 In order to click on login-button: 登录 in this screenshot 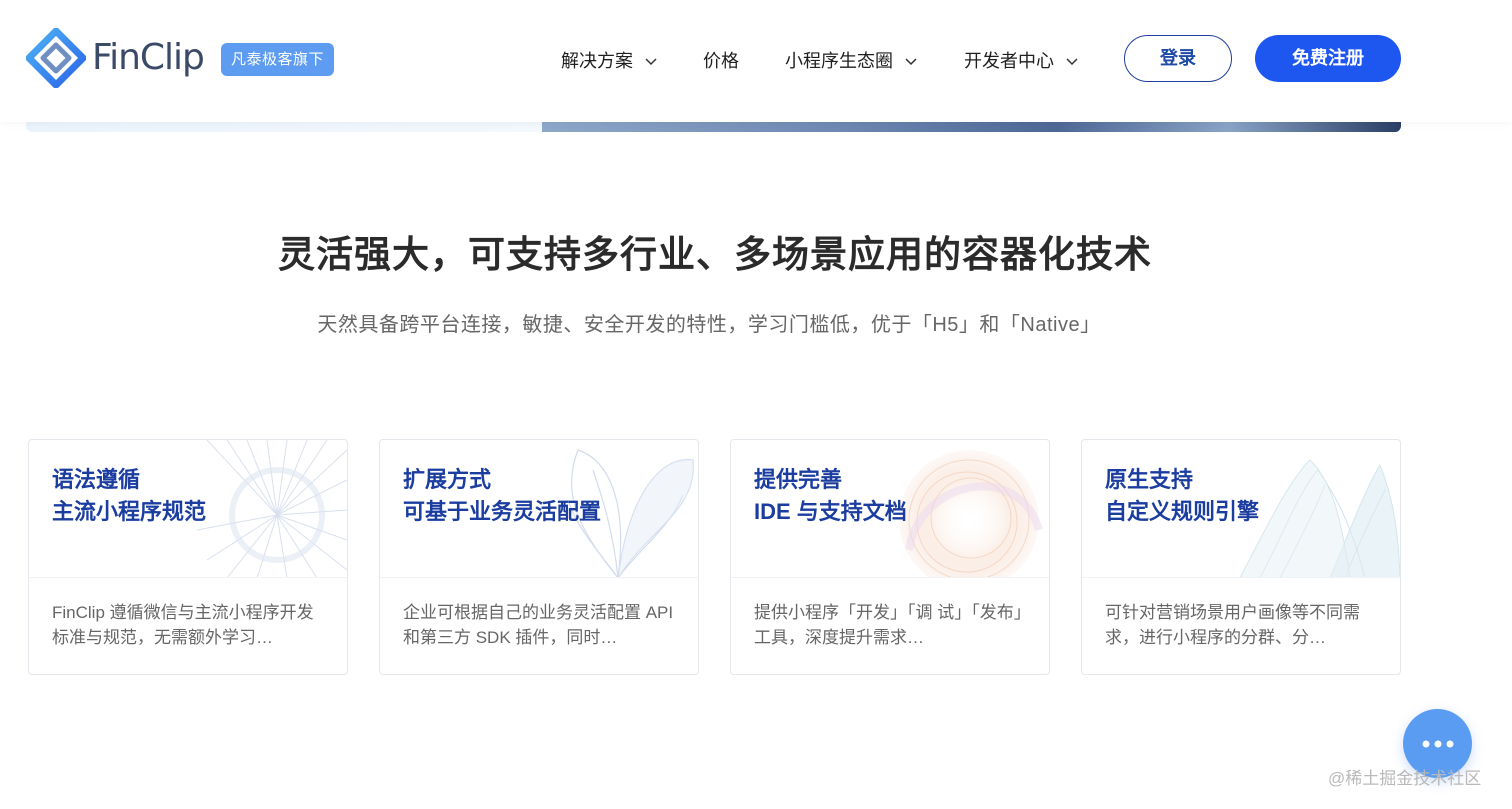, I will do `click(1178, 58)`.